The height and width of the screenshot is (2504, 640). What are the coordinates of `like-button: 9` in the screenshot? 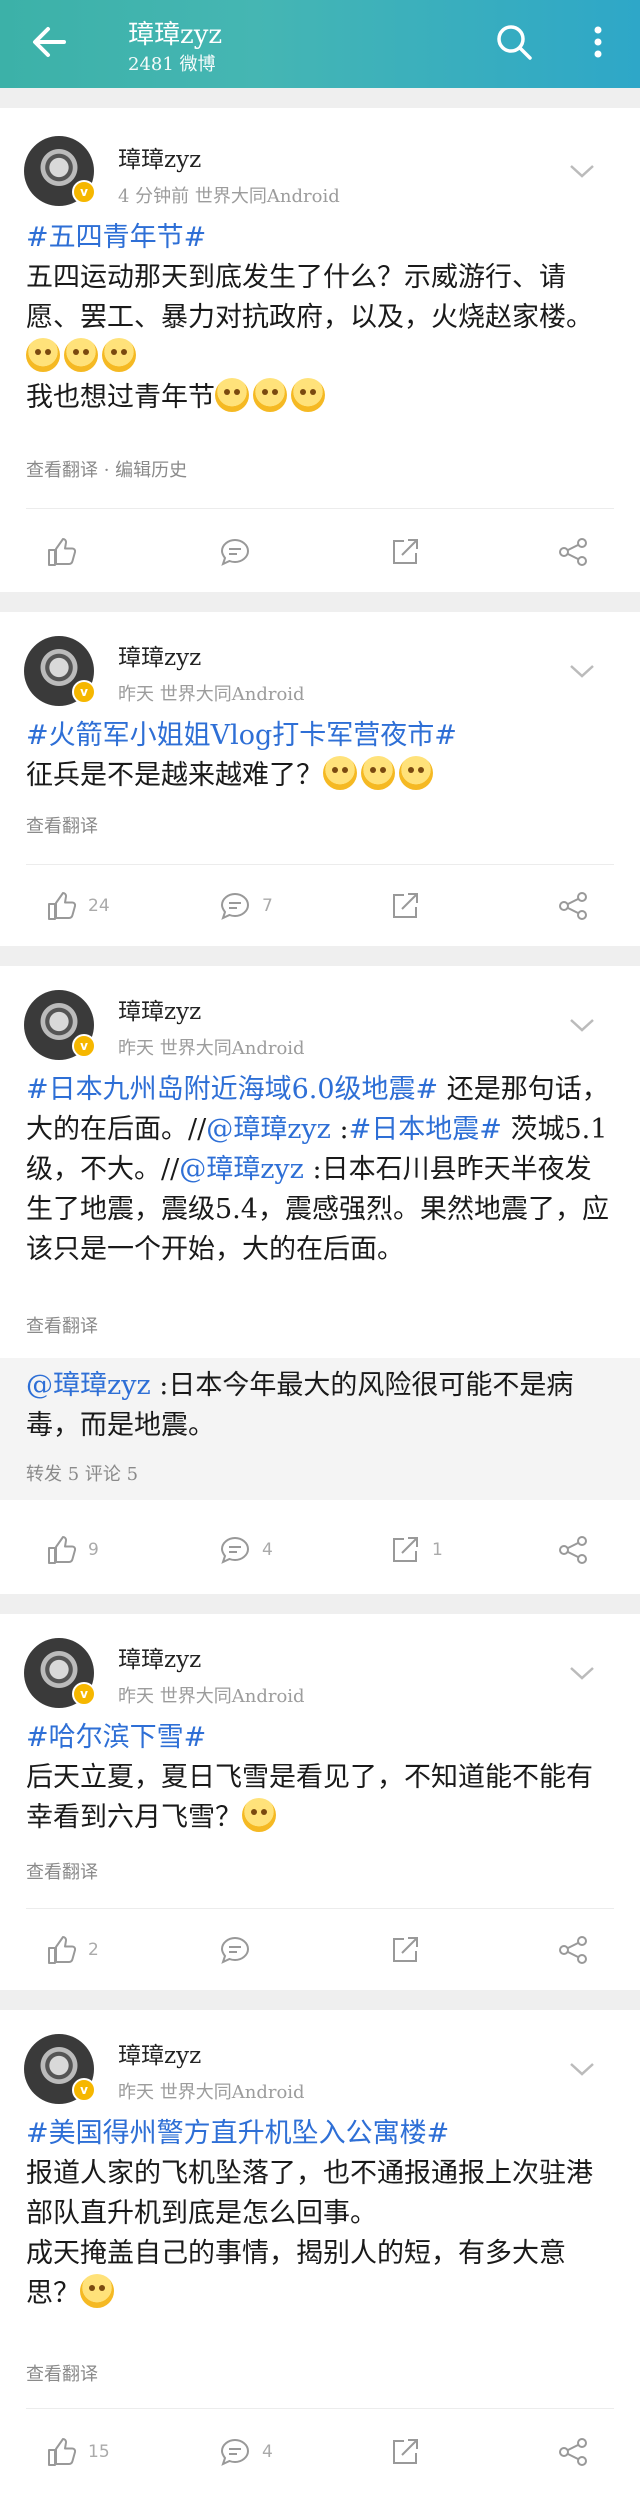 It's located at (71, 1550).